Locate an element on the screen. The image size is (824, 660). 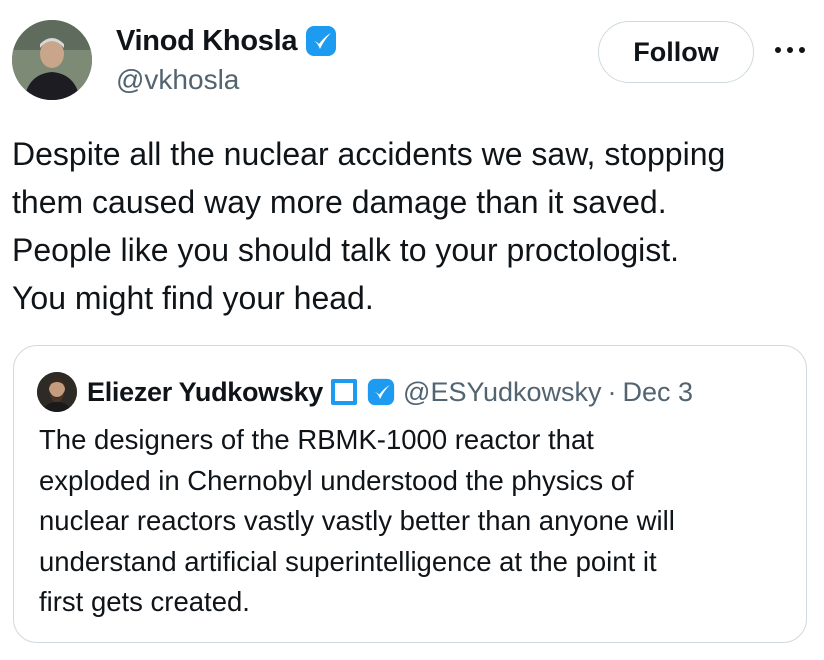
author-handle: @vkhosla is located at coordinates (226, 80).